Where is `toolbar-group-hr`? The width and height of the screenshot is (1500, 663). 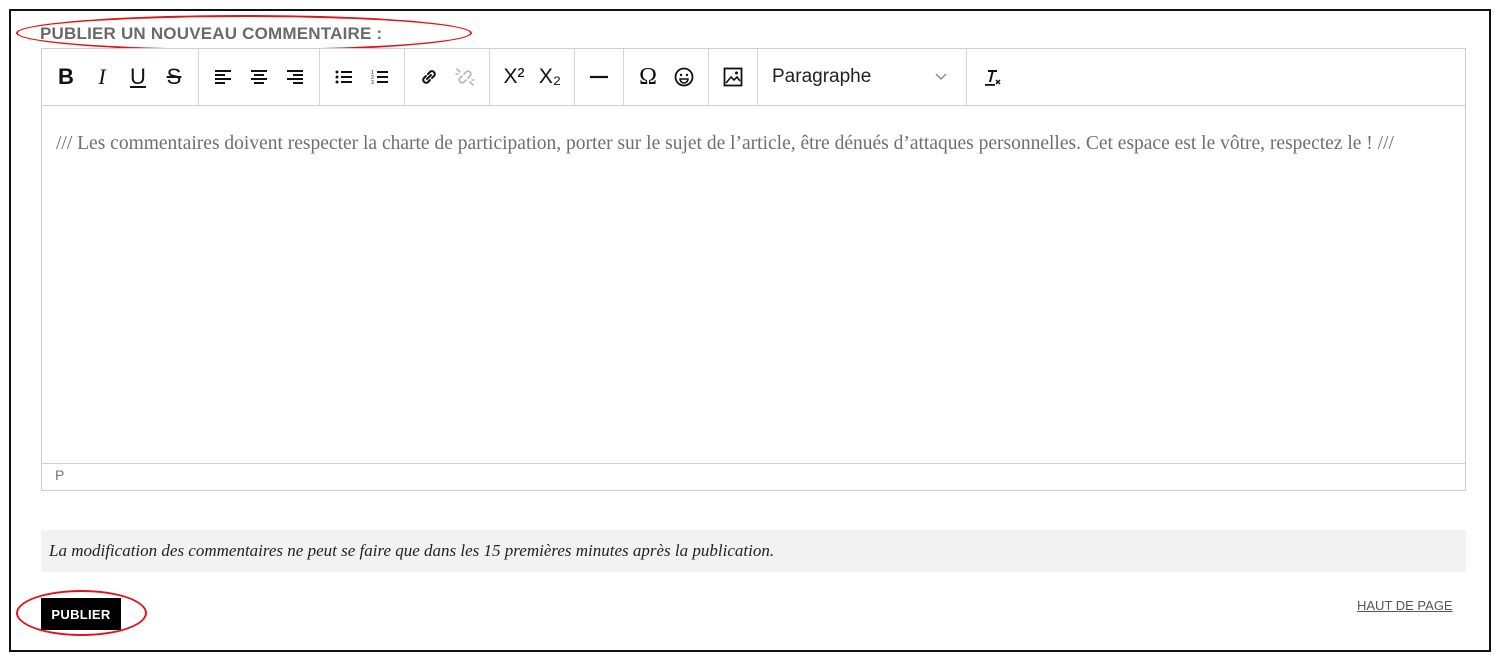
toolbar-group-hr is located at coordinates (599, 77).